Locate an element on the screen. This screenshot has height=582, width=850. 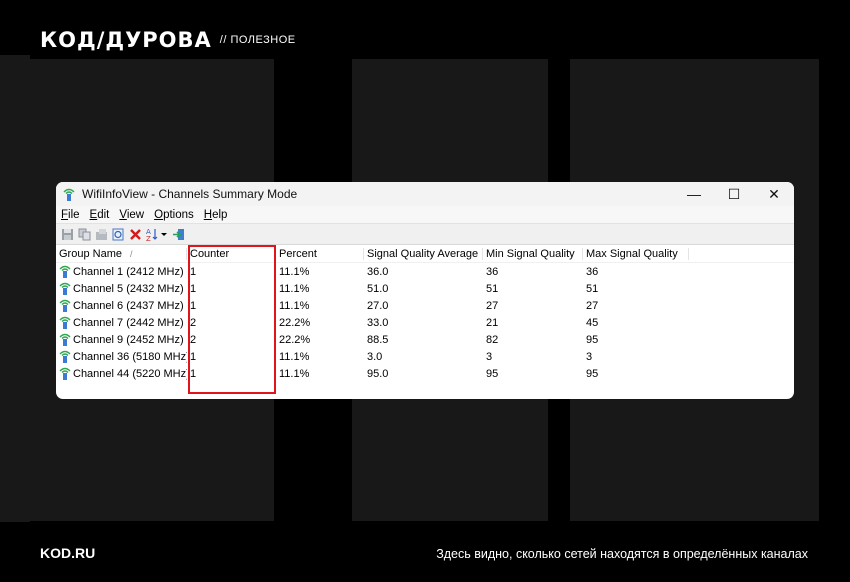
min-signal-cell: 36 is located at coordinates (492, 271).